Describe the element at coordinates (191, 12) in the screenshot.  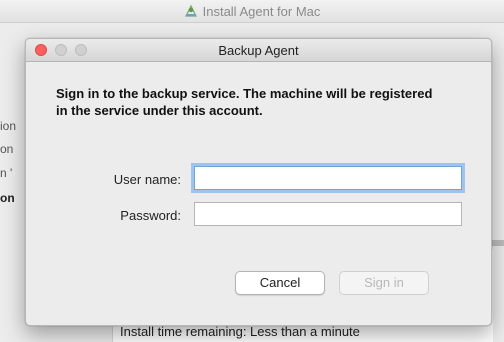
I see `installer-app-icon` at that location.